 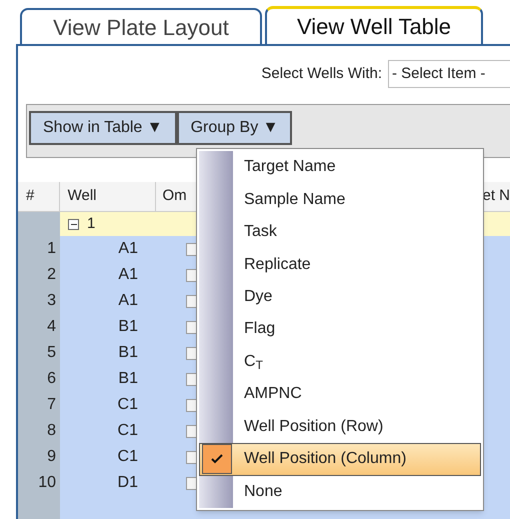 I want to click on row-number: 7, so click(x=51, y=405).